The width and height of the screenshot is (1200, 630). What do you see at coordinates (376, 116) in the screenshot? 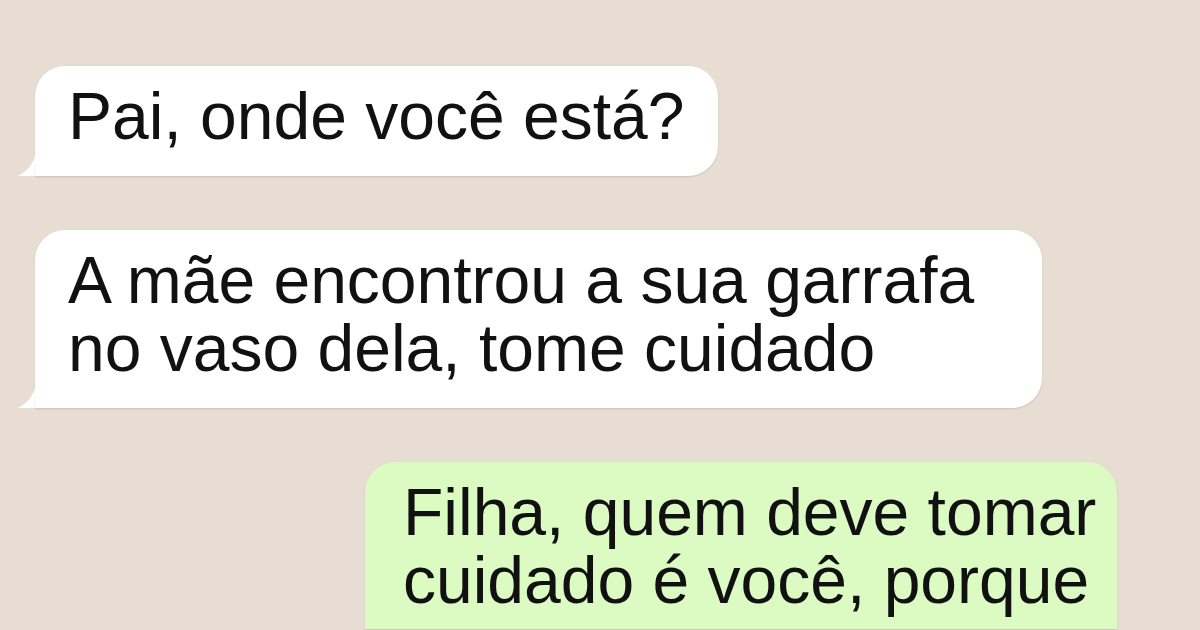
I see `message-text: Pai, onde você está?` at bounding box center [376, 116].